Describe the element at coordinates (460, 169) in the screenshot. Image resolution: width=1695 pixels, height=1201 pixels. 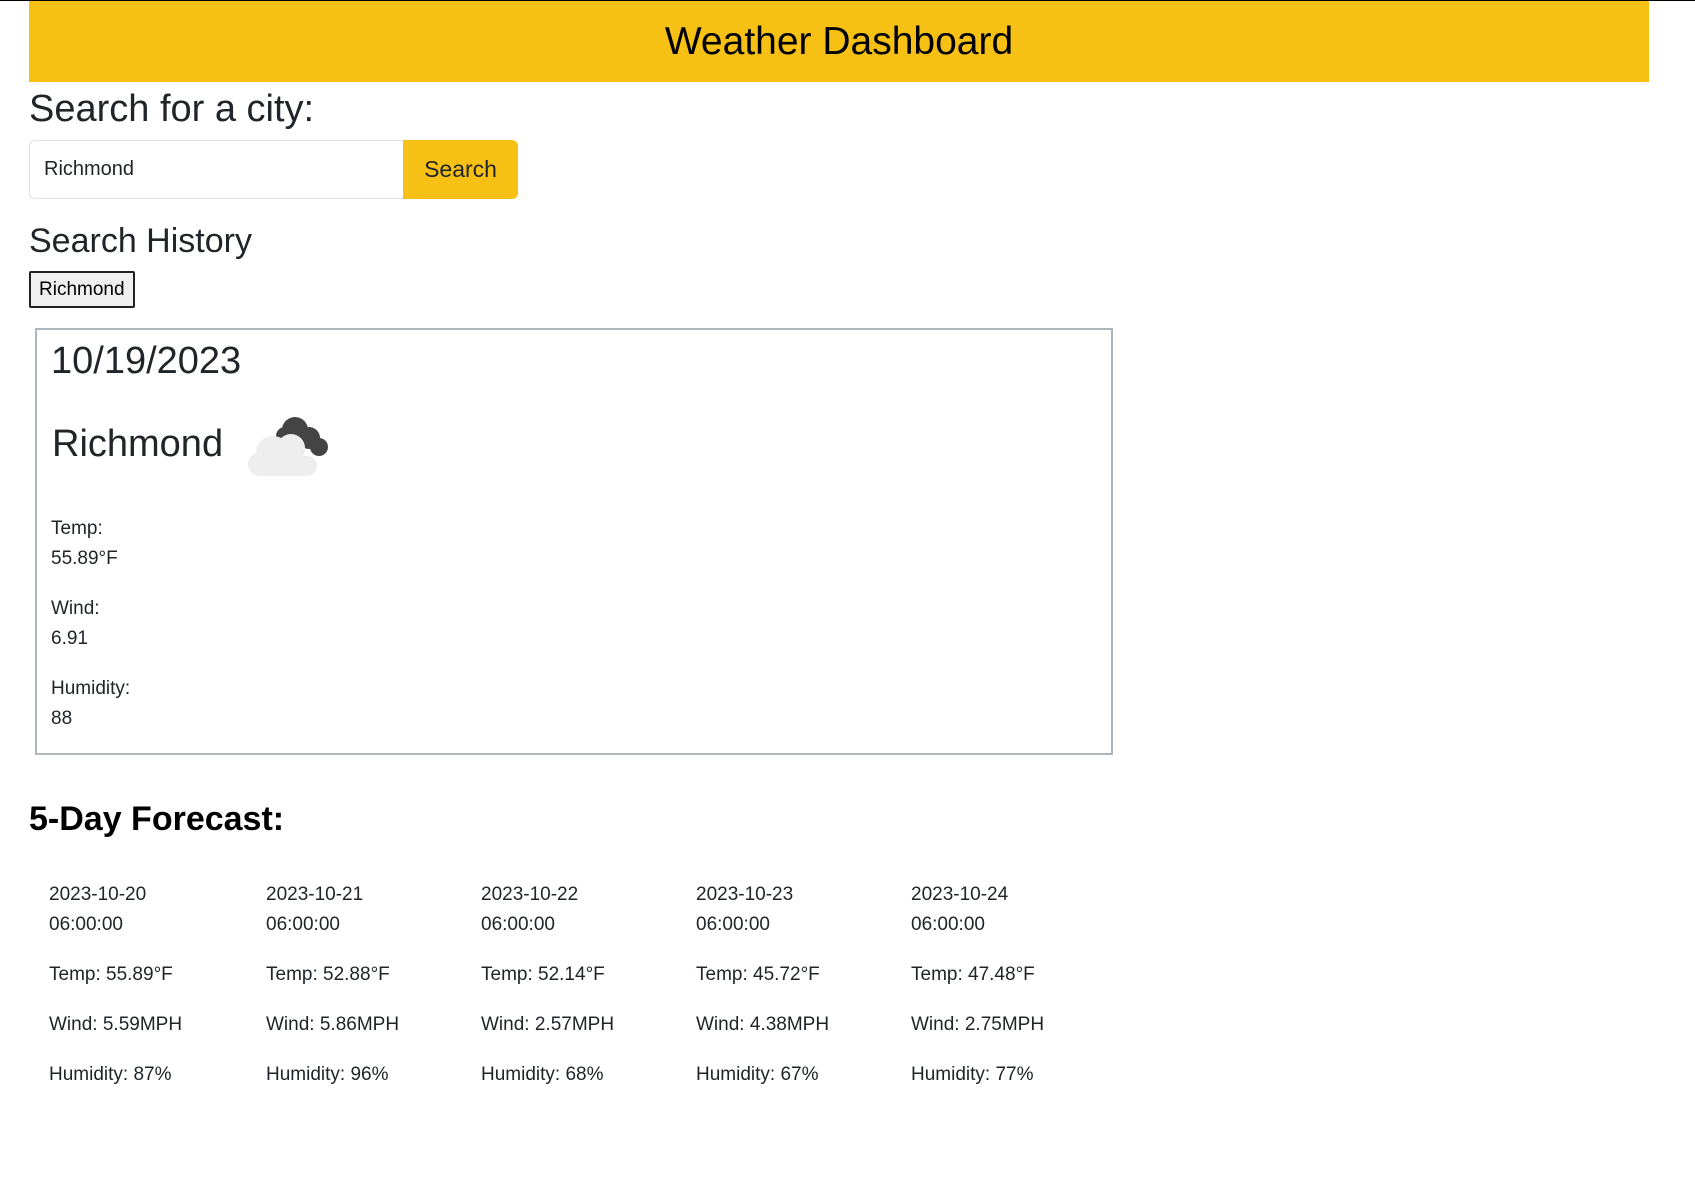
I see `search-button: Search` at that location.